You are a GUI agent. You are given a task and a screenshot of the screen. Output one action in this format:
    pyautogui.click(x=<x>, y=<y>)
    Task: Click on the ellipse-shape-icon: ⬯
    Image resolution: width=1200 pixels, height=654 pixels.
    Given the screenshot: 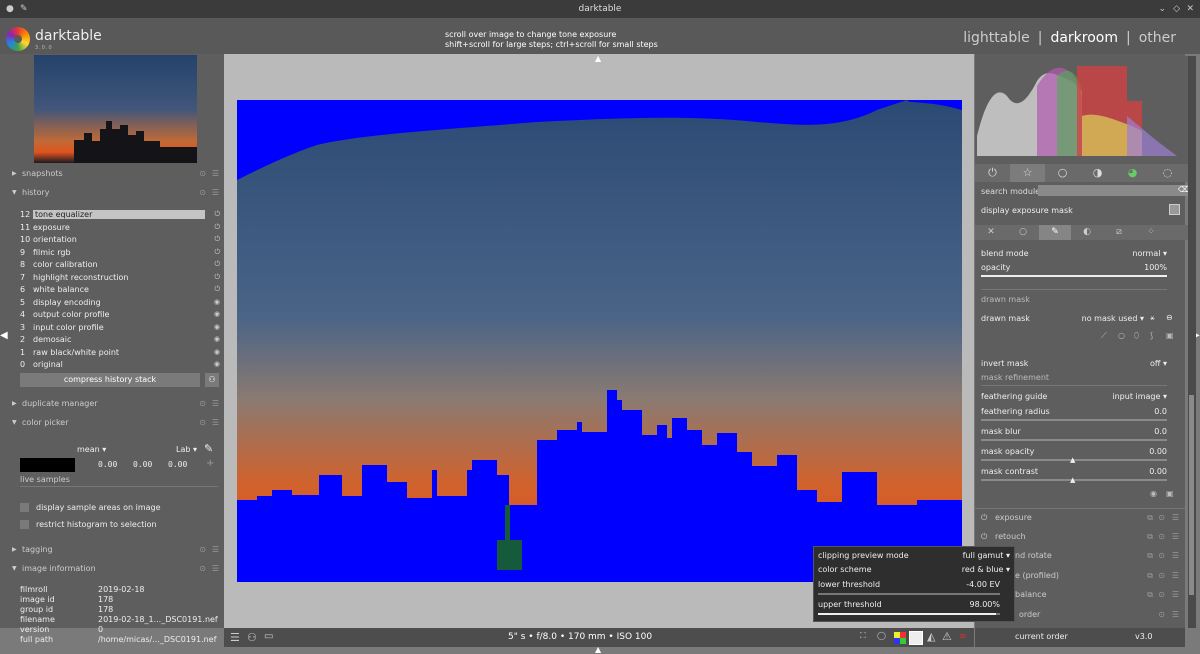 What is the action you would take?
    pyautogui.click(x=1136, y=336)
    